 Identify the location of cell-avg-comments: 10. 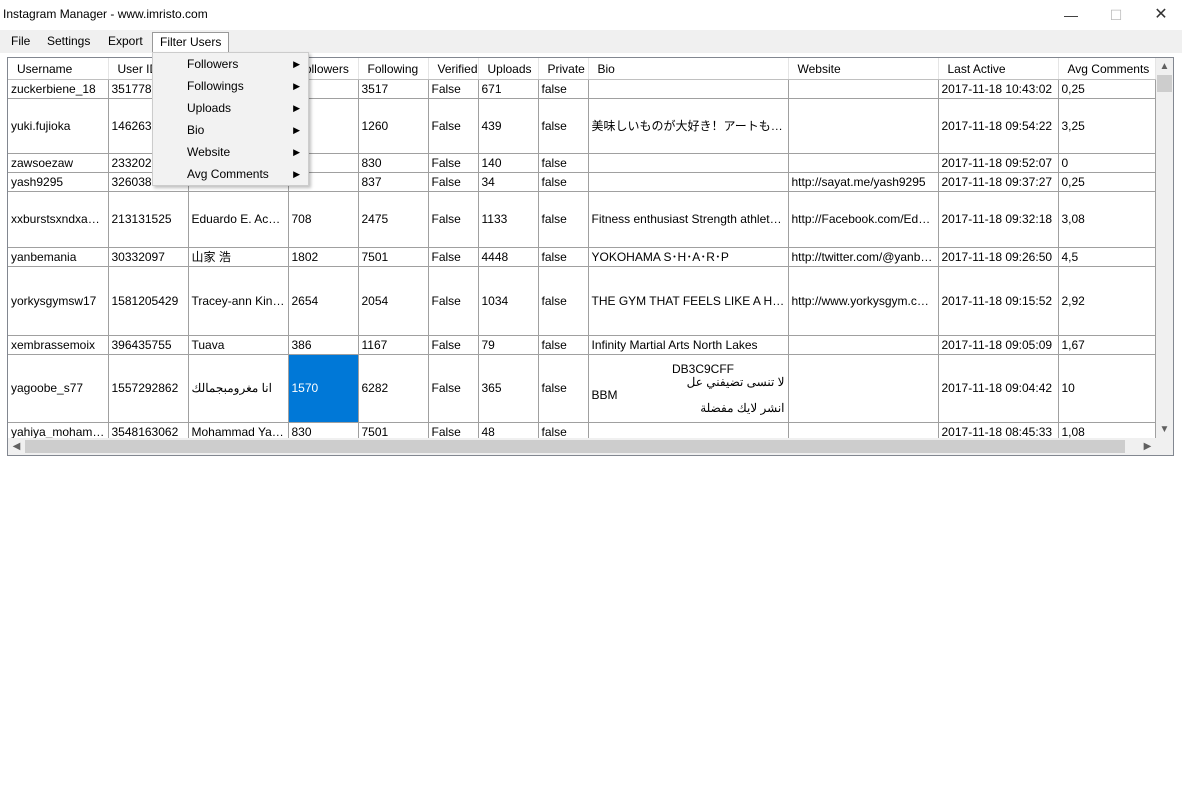
(1107, 388).